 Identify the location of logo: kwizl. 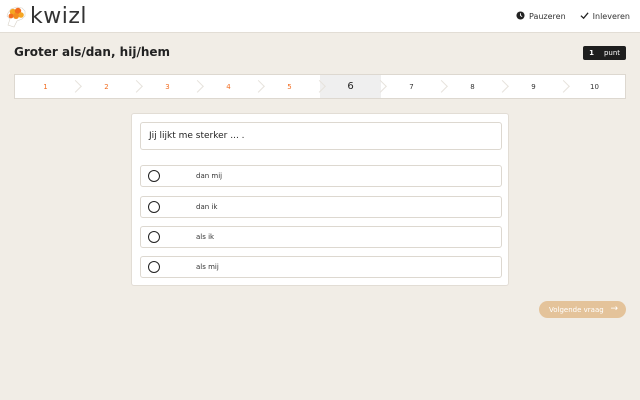
(45, 17).